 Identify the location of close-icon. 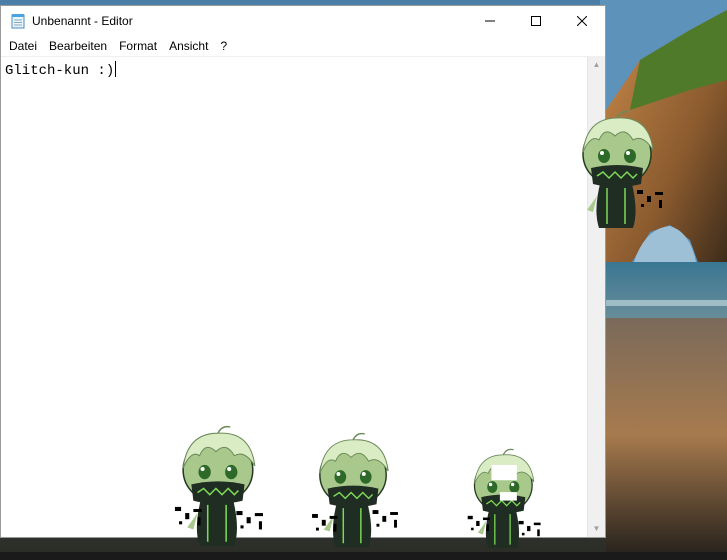
(582, 21).